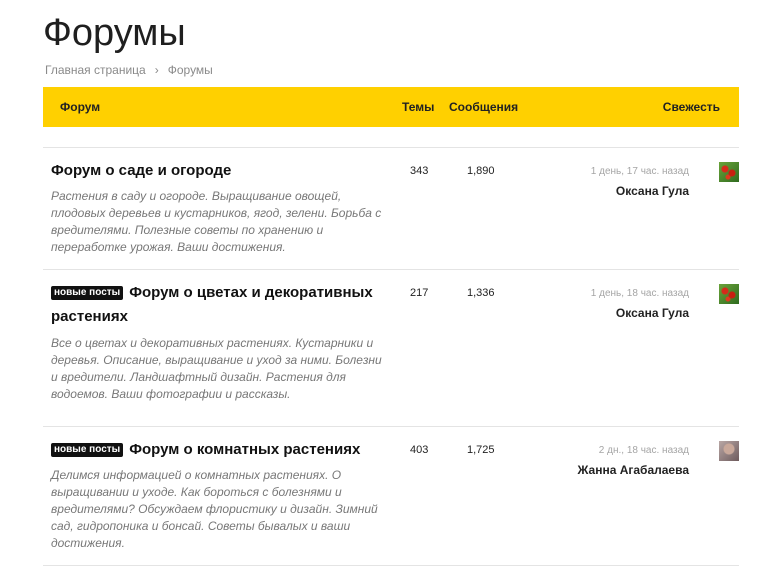  What do you see at coordinates (729, 451) in the screenshot?
I see `person-avatar` at bounding box center [729, 451].